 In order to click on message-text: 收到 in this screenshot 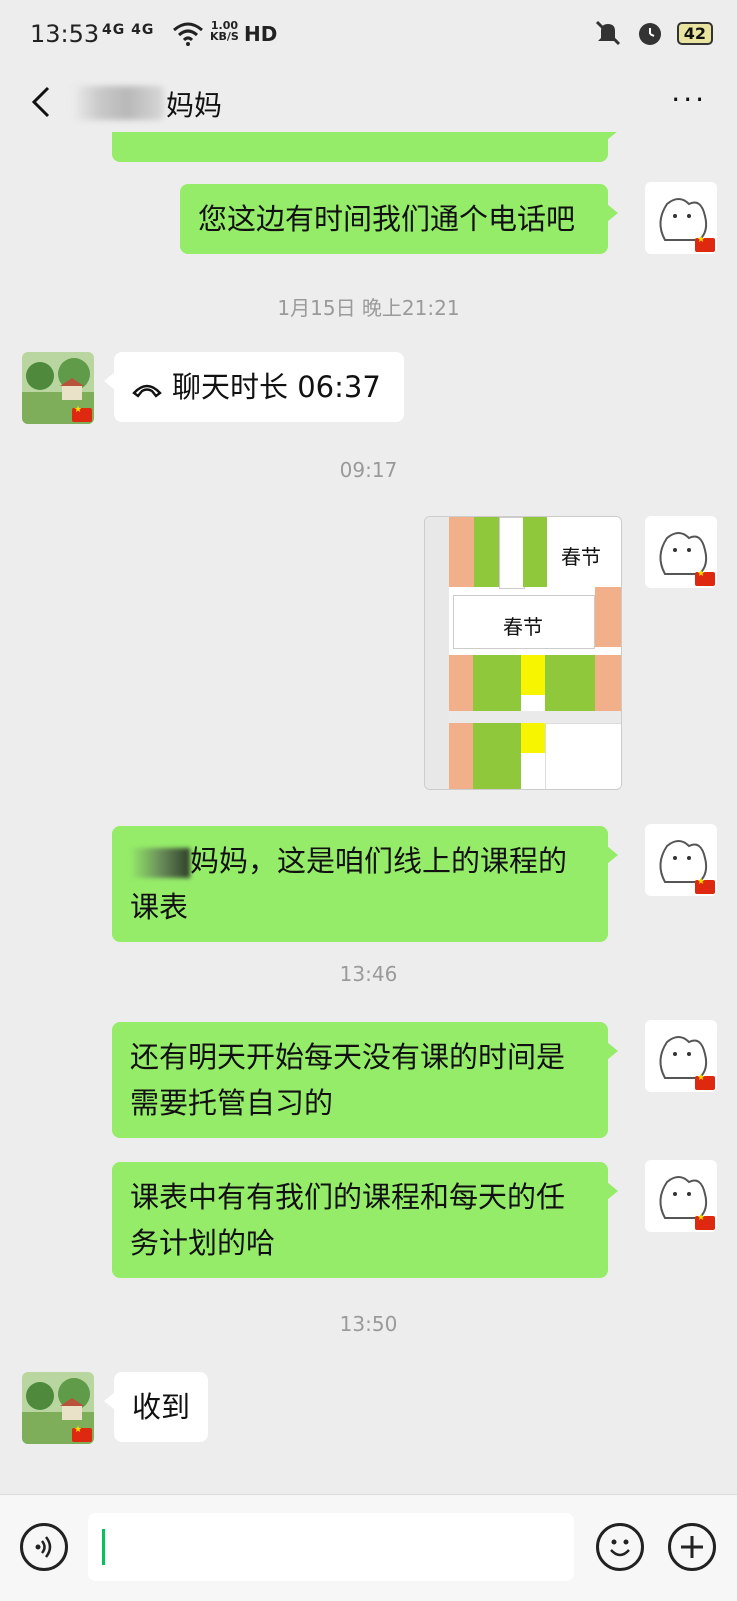, I will do `click(161, 1407)`.